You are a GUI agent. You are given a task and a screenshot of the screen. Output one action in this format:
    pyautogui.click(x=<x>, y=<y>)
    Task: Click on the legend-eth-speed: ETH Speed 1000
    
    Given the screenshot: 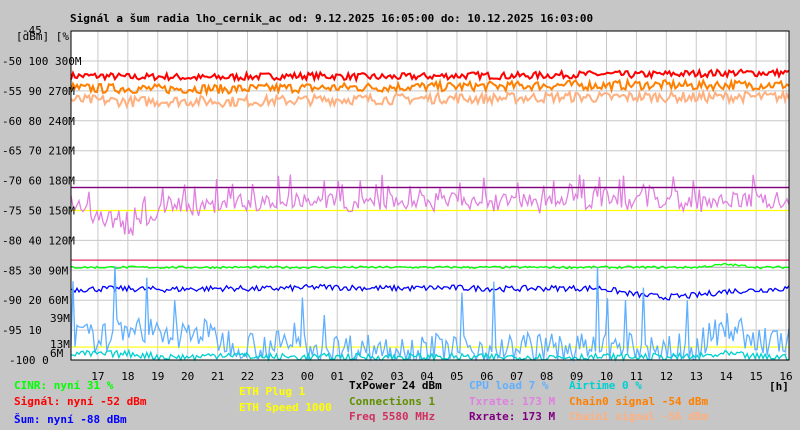 What is the action you would take?
    pyautogui.click(x=285, y=407)
    